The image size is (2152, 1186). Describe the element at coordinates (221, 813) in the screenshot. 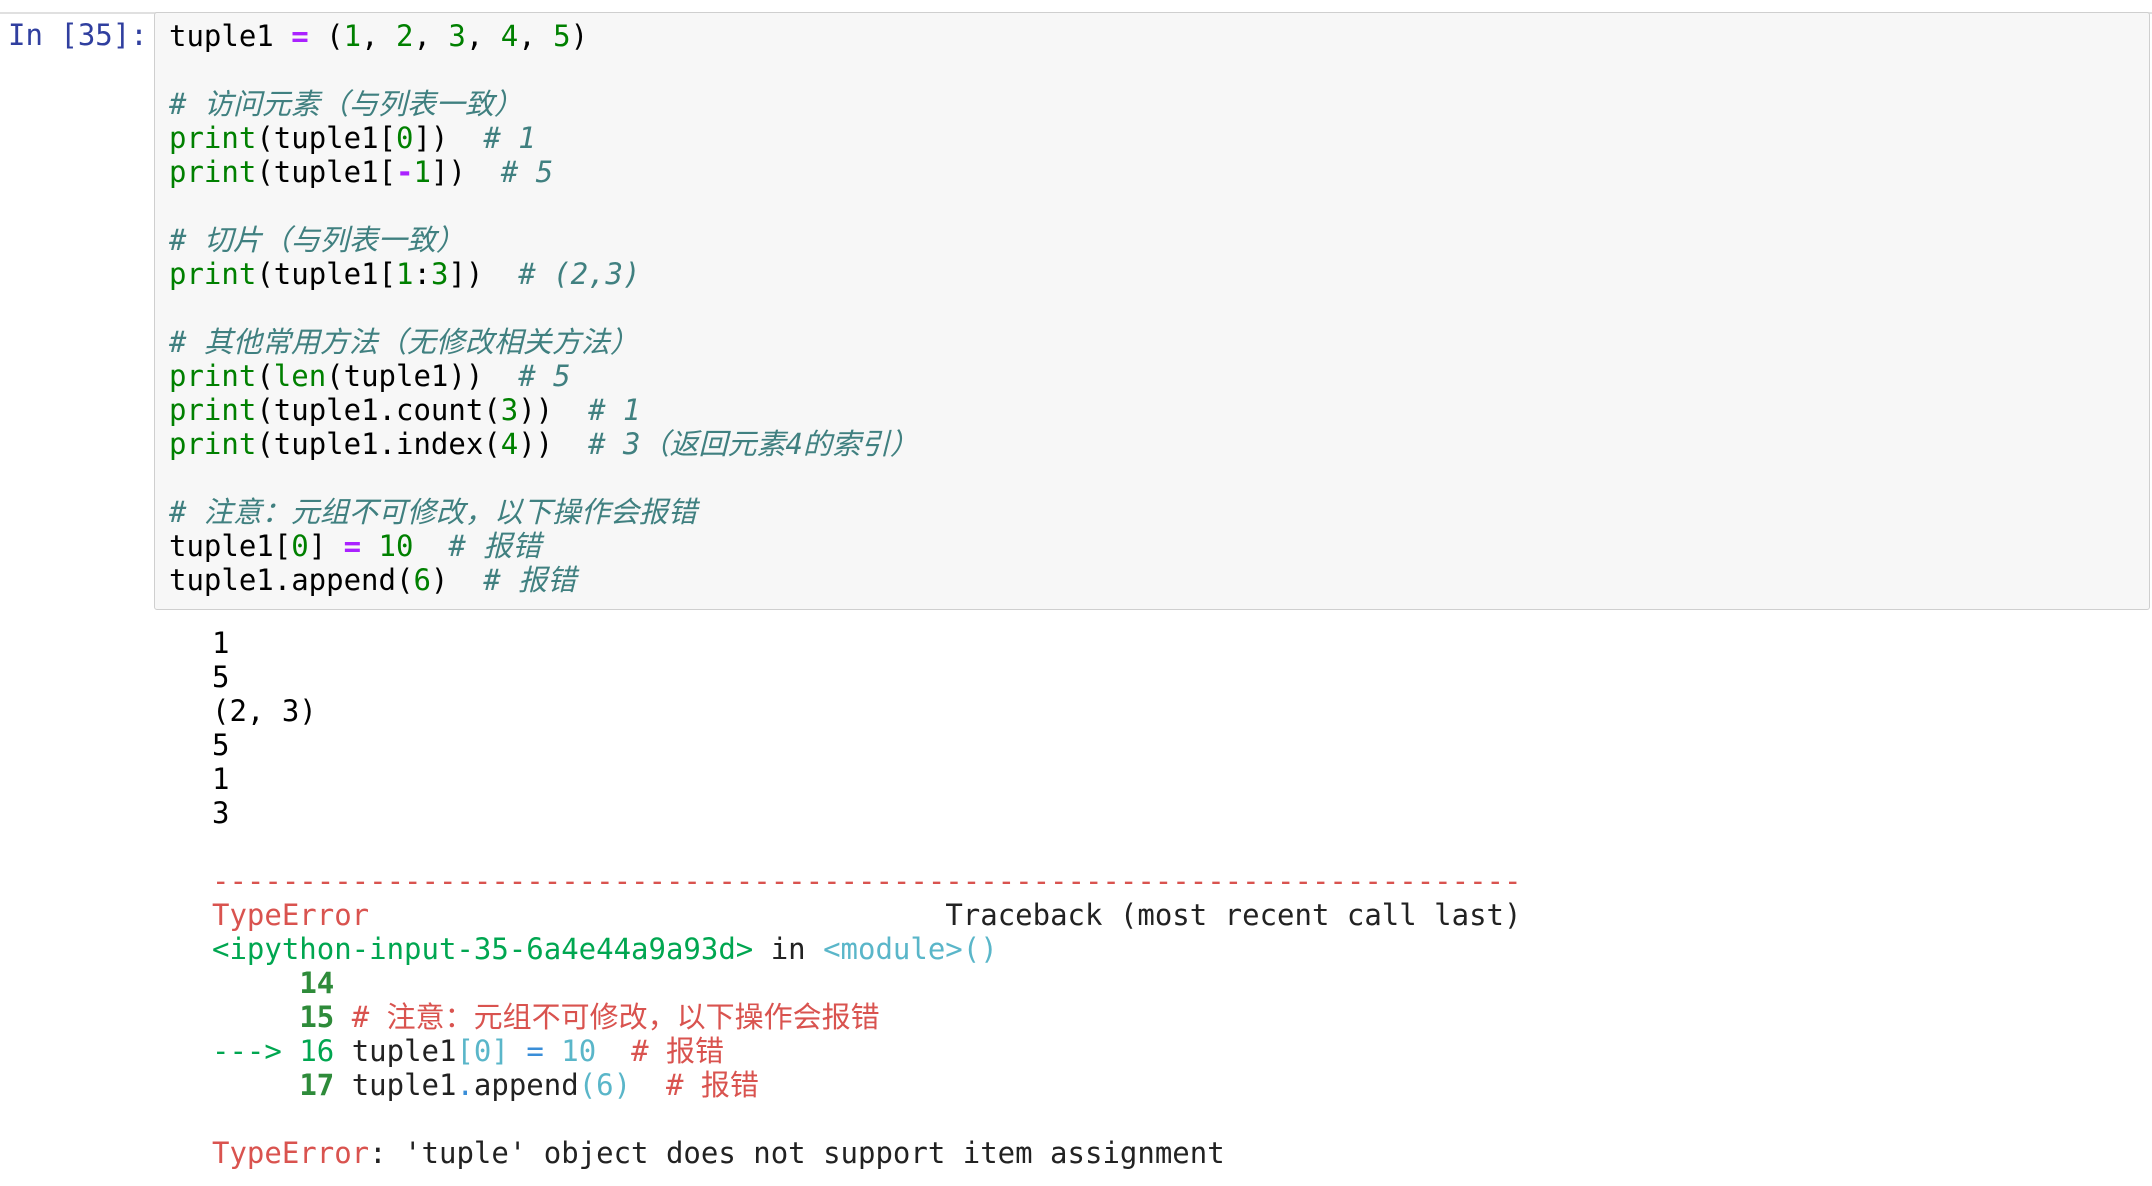

I see `stdout-line: 3` at that location.